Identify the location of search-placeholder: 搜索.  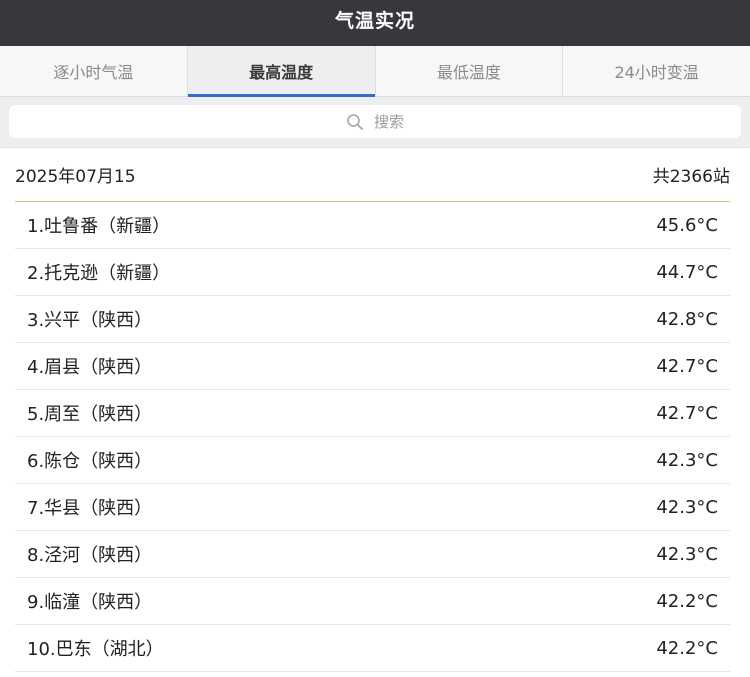
(388, 122).